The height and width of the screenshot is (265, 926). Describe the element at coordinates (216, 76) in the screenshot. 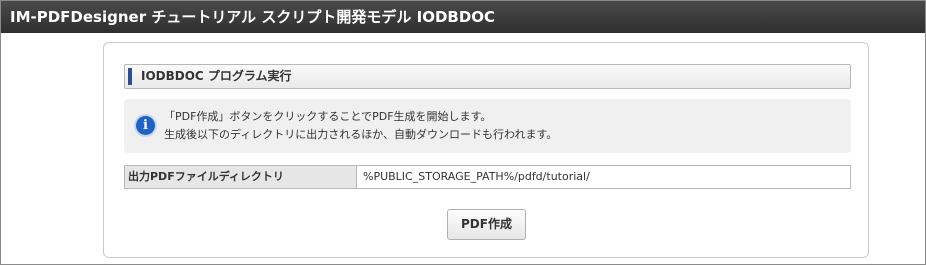

I see `section-title: IODBDOC プログラム実行` at that location.